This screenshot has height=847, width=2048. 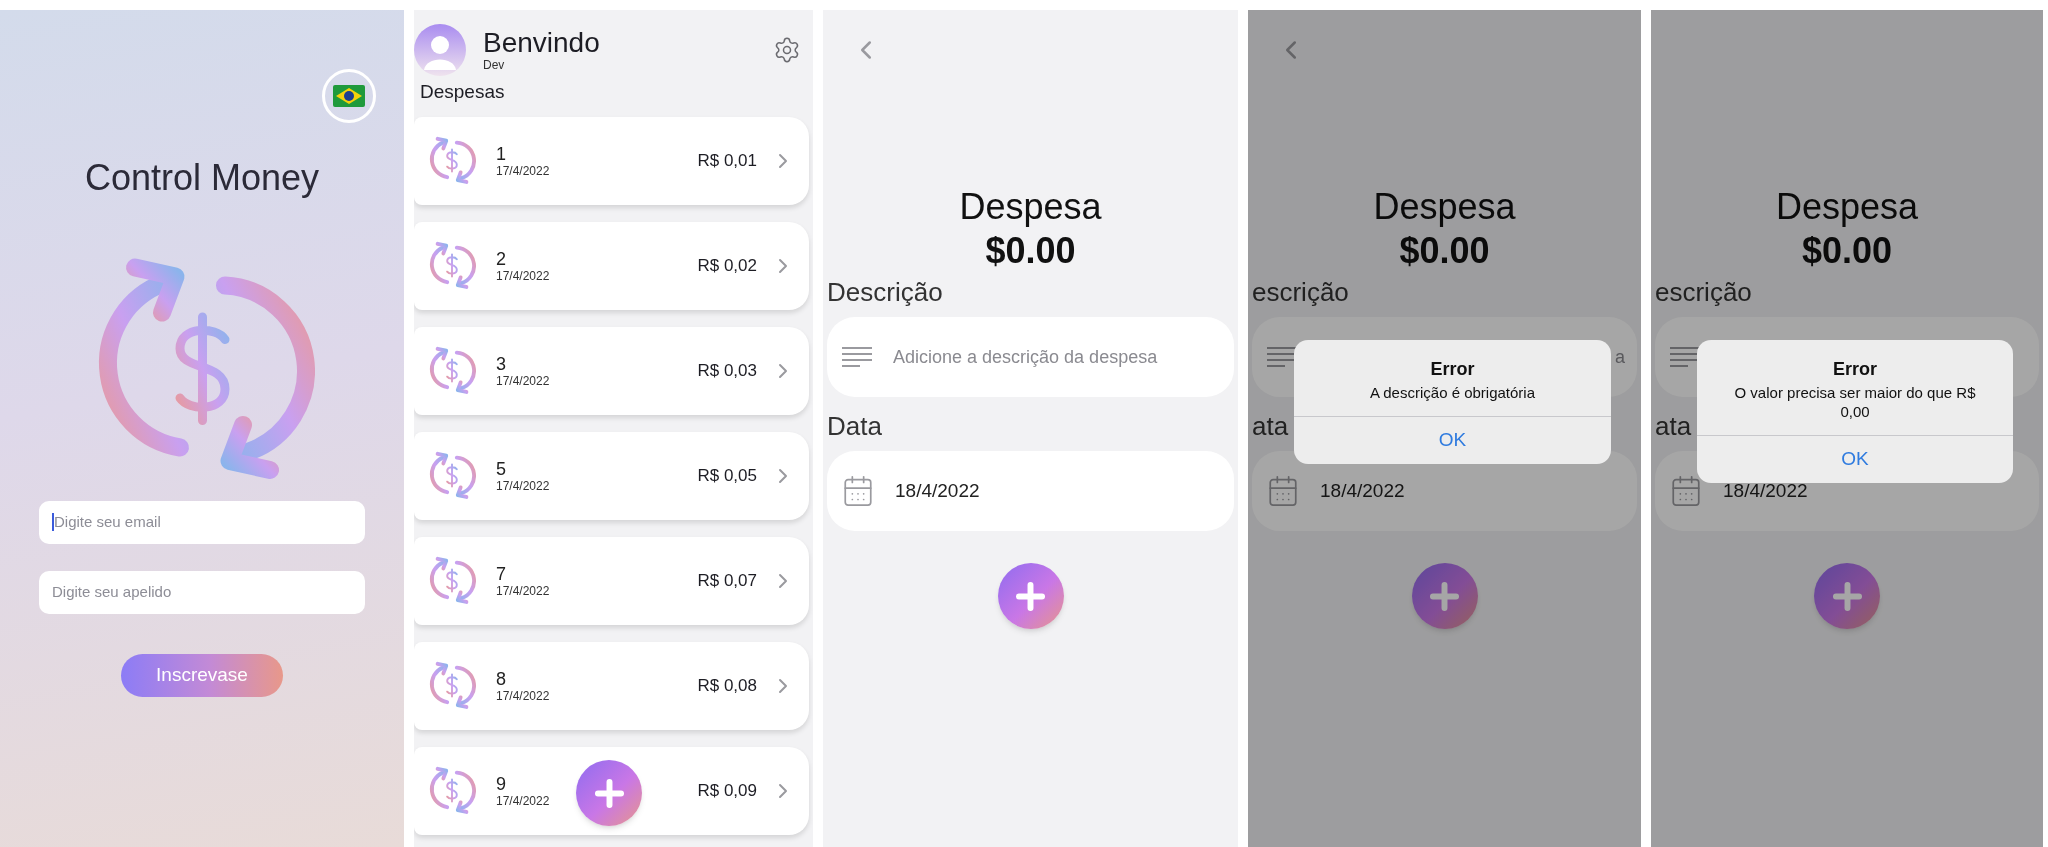 I want to click on field-label: Descrição, so click(x=885, y=292).